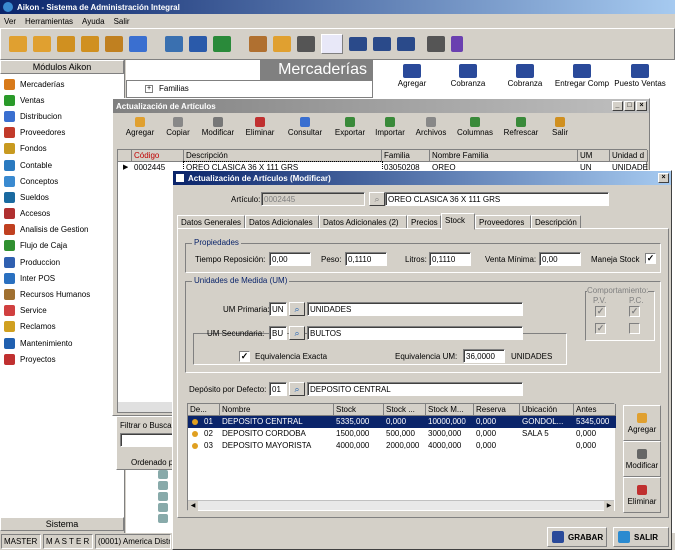 This screenshot has height=550, width=675. I want to click on quick-agregar: Agregar, so click(412, 79).